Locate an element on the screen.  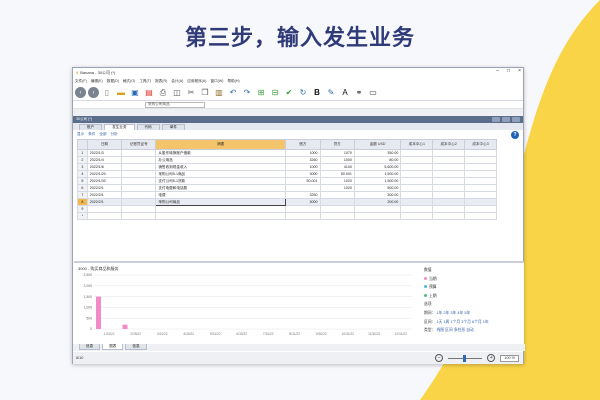
menu-reports: 报表(R) is located at coordinates (161, 81).